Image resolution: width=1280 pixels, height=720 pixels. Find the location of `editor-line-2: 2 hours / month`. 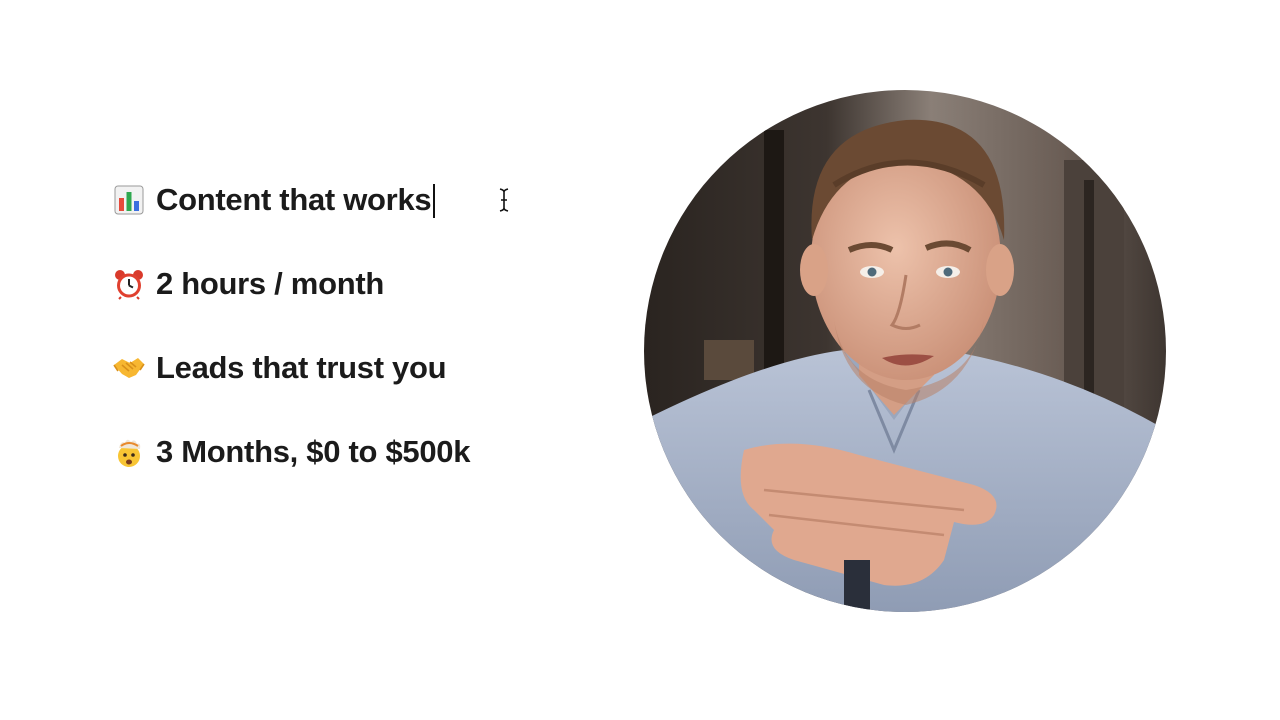

editor-line-2: 2 hours / month is located at coordinates (248, 284).